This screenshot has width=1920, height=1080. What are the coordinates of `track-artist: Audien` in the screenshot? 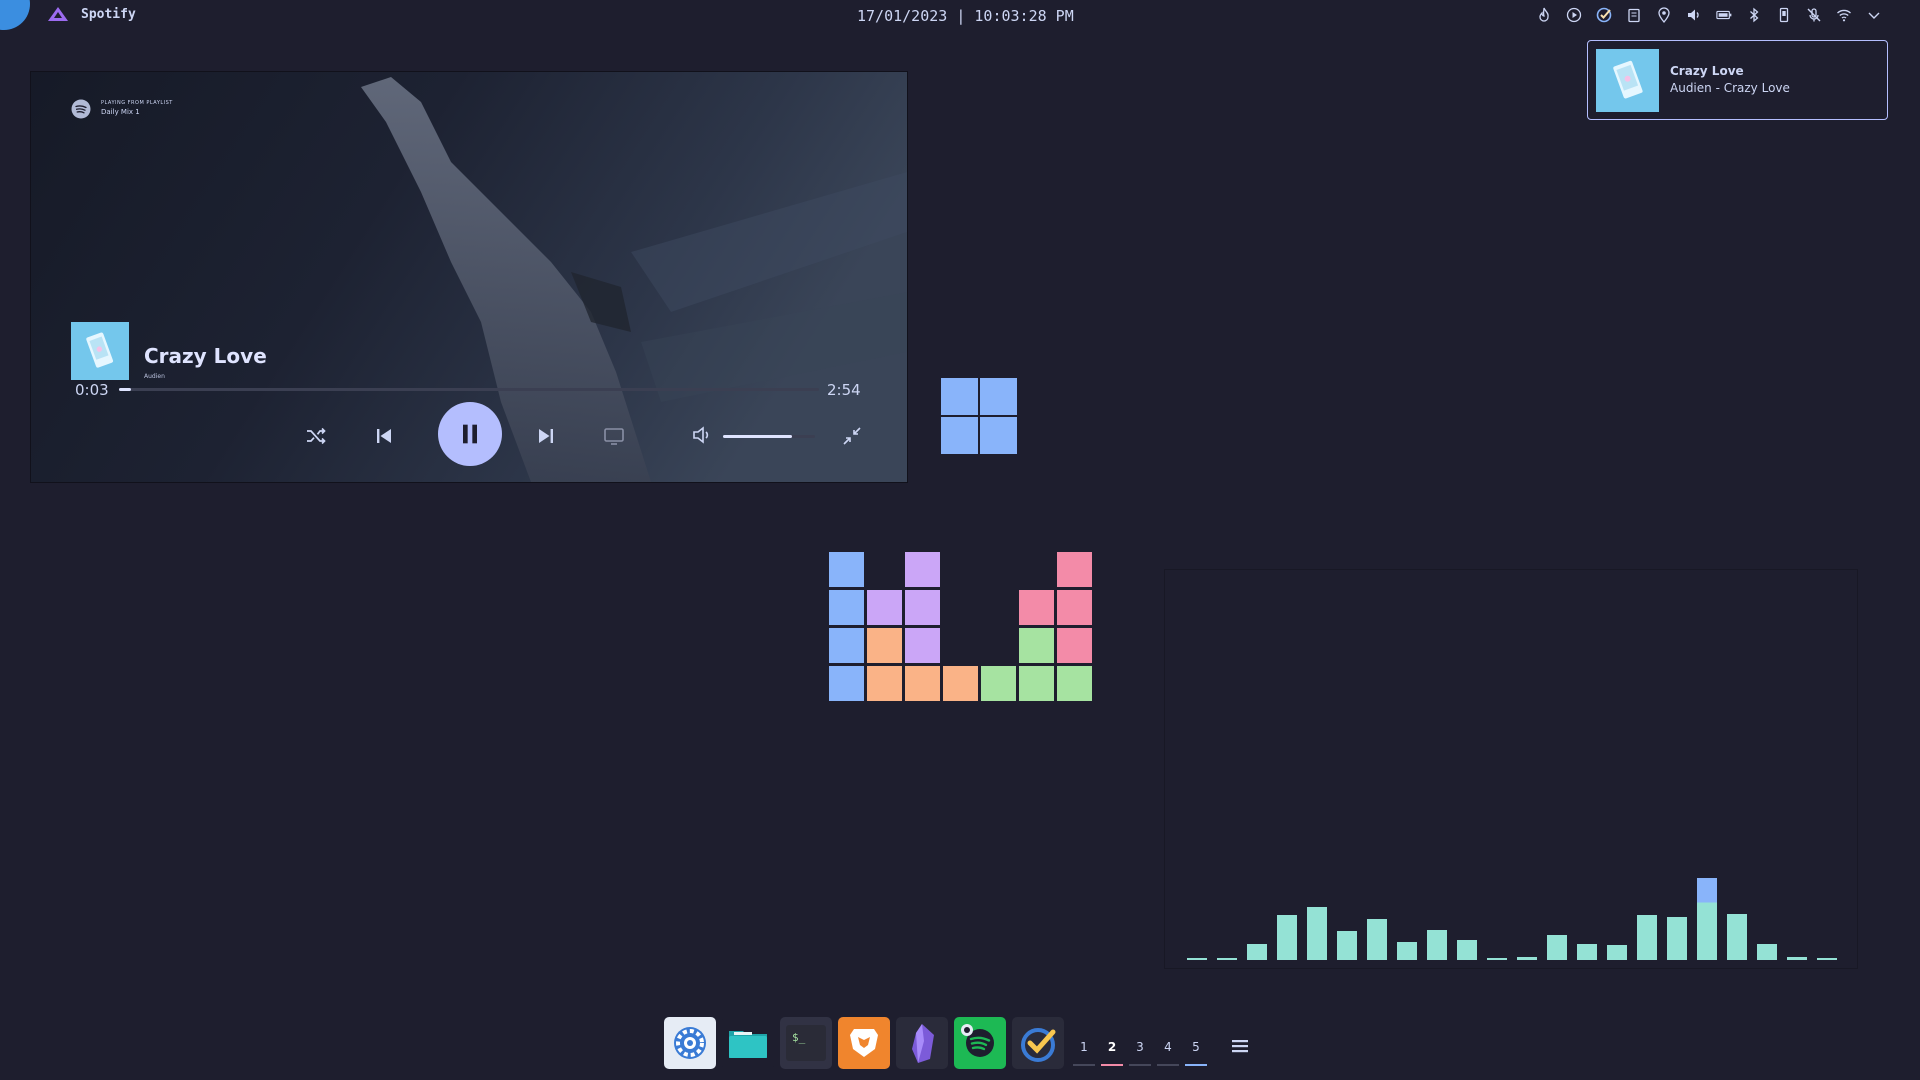 It's located at (154, 376).